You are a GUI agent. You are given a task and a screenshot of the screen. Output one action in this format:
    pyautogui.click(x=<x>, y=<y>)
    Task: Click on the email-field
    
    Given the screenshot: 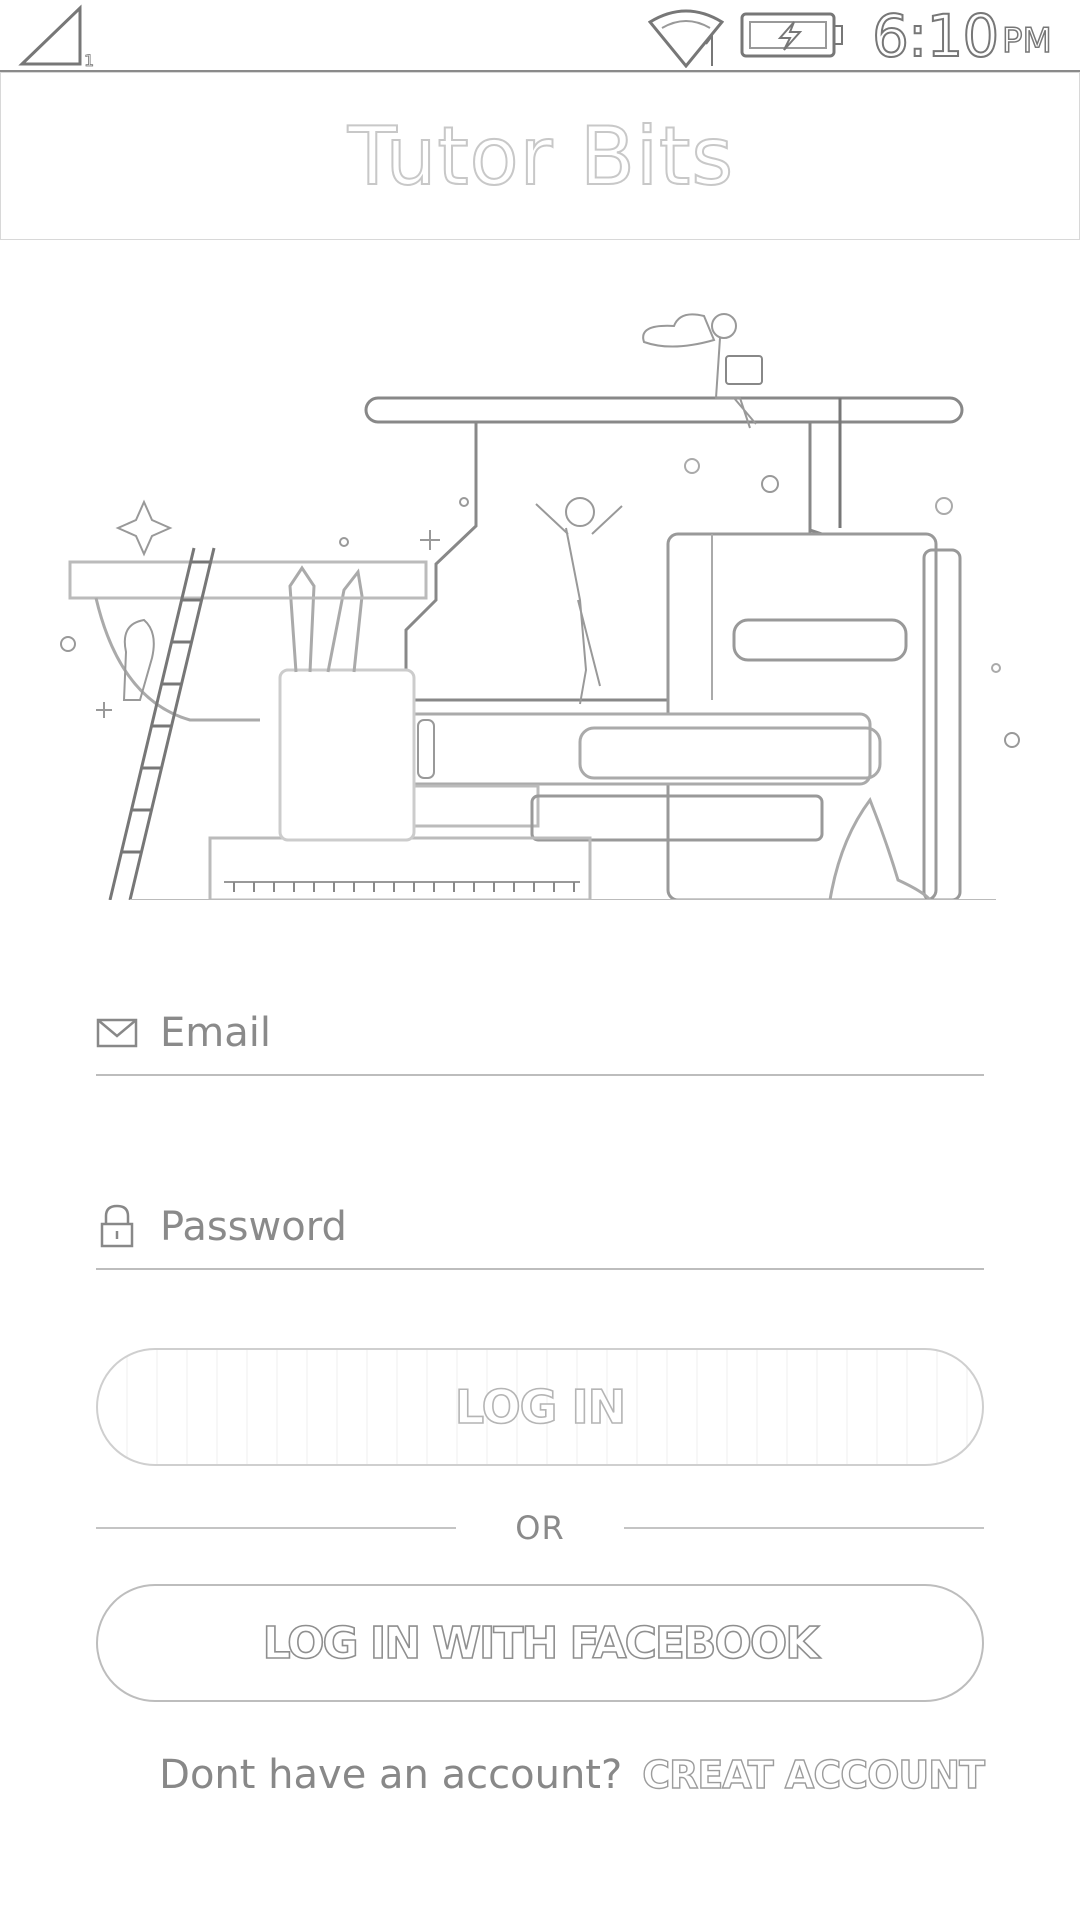 What is the action you would take?
    pyautogui.click(x=540, y=1035)
    